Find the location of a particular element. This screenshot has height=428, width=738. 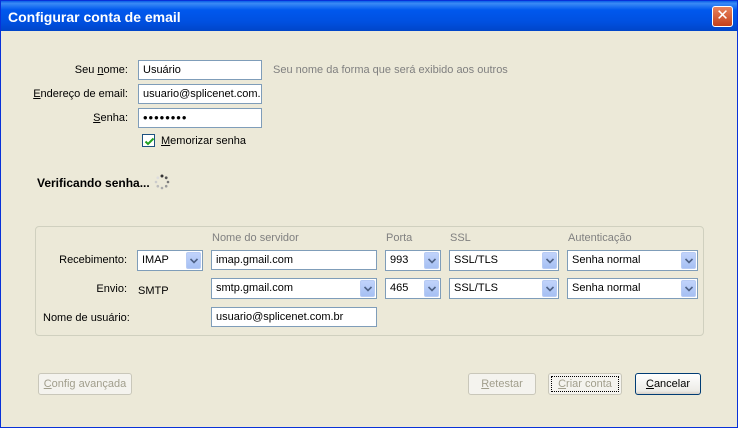

title-bar: Configurar conta de email is located at coordinates (369, 16).